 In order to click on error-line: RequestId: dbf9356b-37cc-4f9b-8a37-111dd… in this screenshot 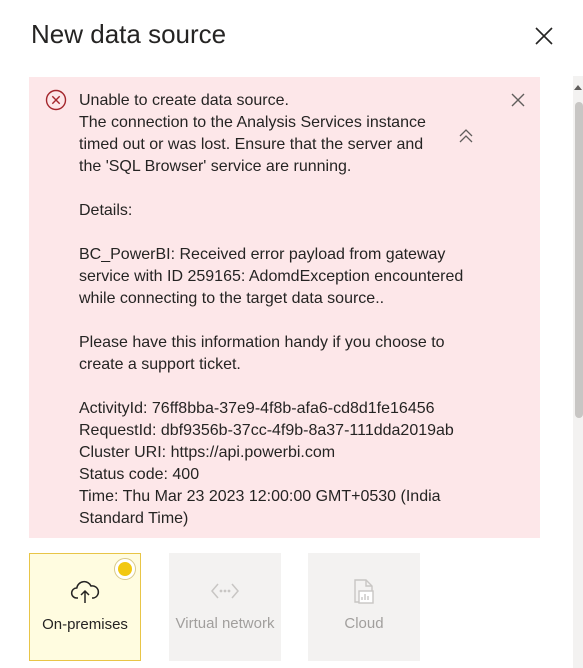, I will do `click(266, 430)`.